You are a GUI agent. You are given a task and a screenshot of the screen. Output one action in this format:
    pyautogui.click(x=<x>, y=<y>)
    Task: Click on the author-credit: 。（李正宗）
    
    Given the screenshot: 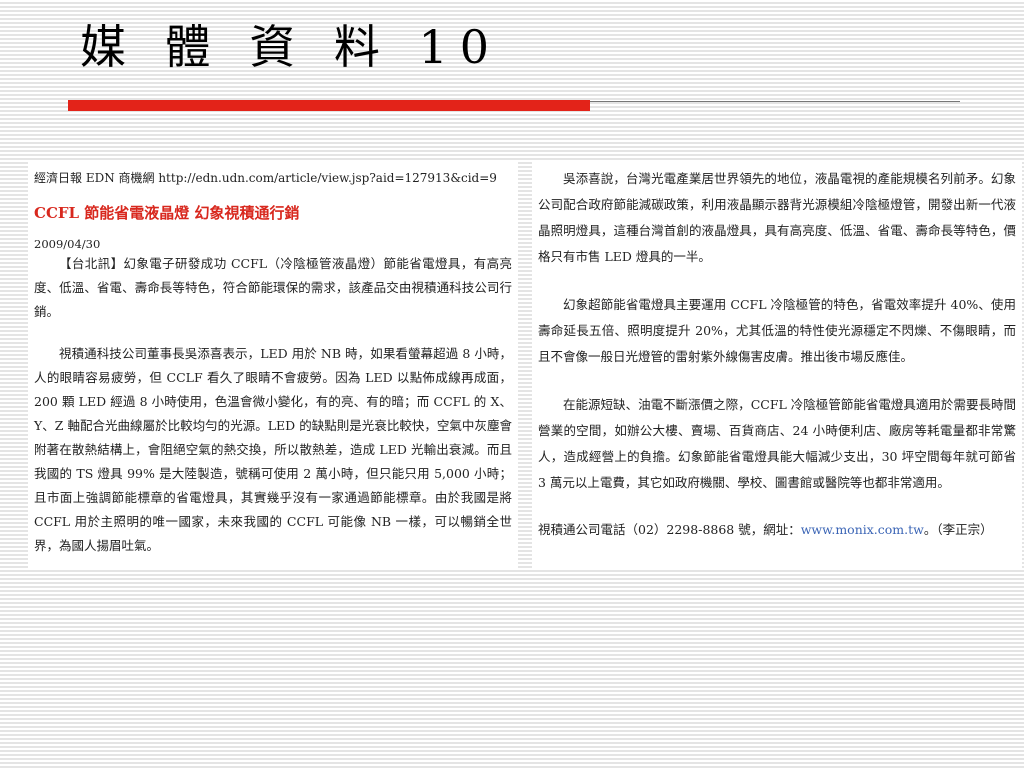 What is the action you would take?
    pyautogui.click(x=958, y=529)
    